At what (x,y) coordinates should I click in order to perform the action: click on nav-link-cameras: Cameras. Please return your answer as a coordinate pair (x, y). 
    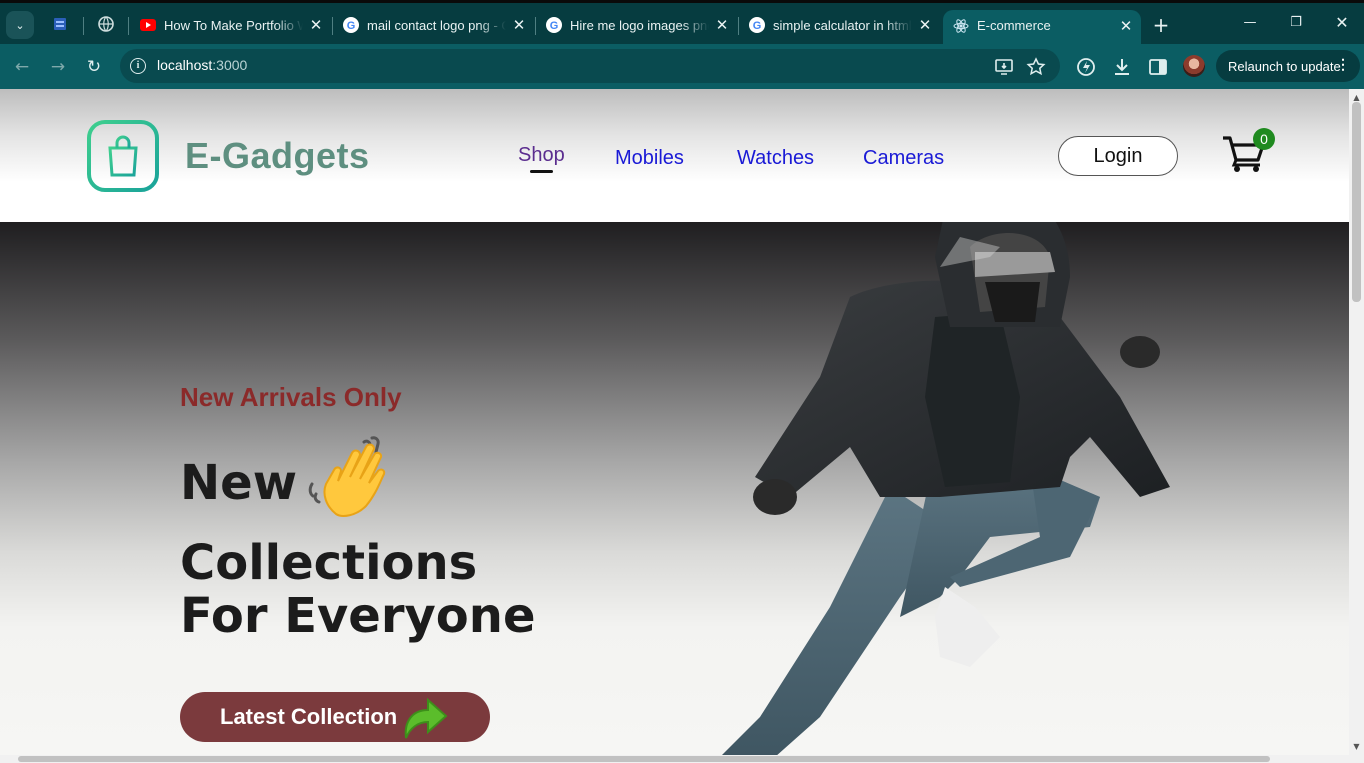
    Looking at the image, I should click on (903, 158).